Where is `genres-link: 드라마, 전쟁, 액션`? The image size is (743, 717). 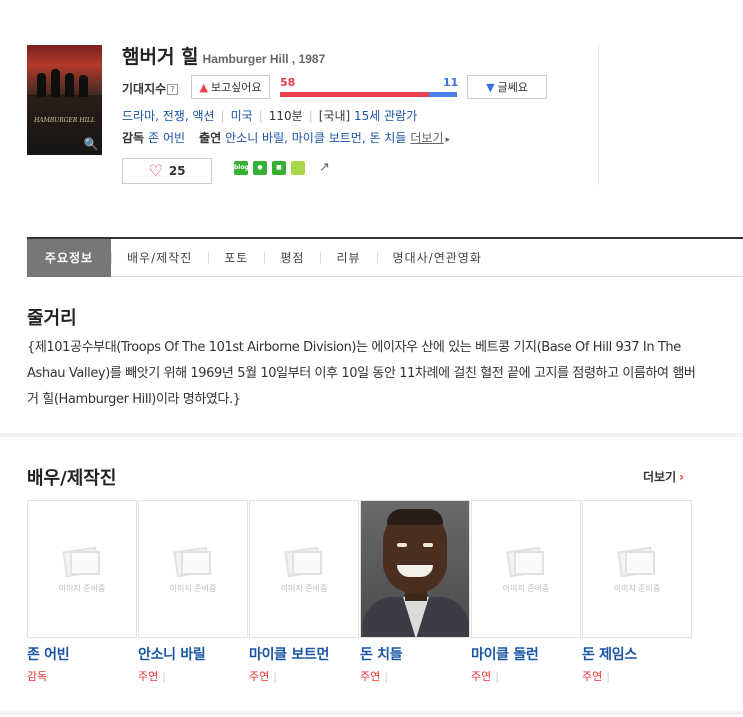
genres-link: 드라마, 전쟁, 액션 is located at coordinates (168, 116).